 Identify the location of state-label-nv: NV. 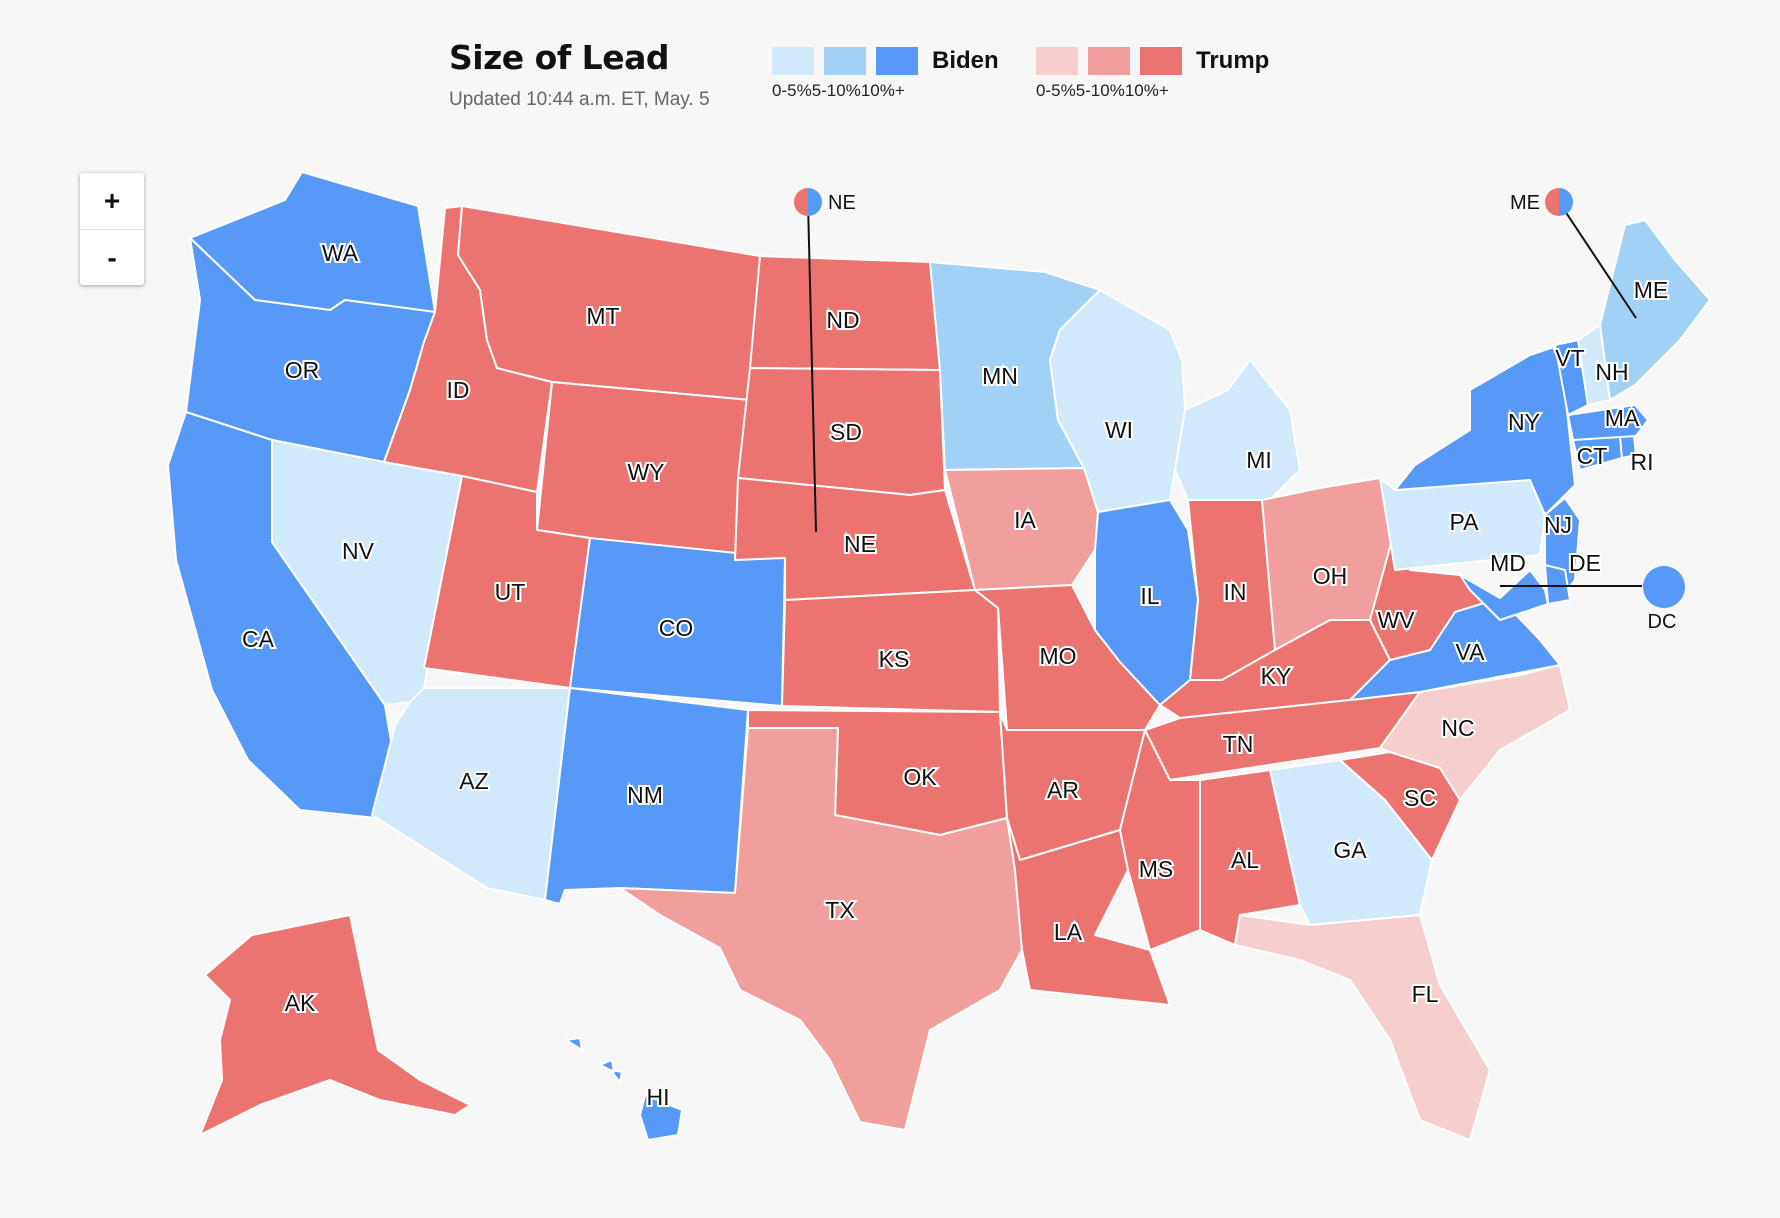
(358, 551).